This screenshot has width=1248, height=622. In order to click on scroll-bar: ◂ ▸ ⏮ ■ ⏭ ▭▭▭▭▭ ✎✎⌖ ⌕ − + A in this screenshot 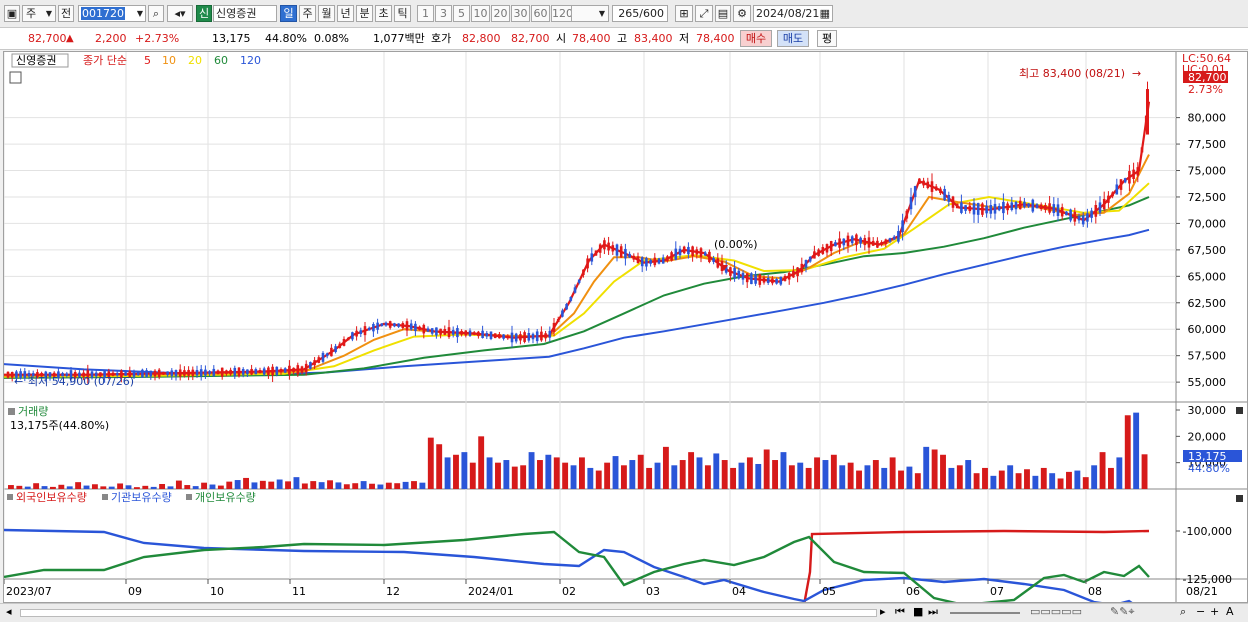, I will do `click(624, 612)`.